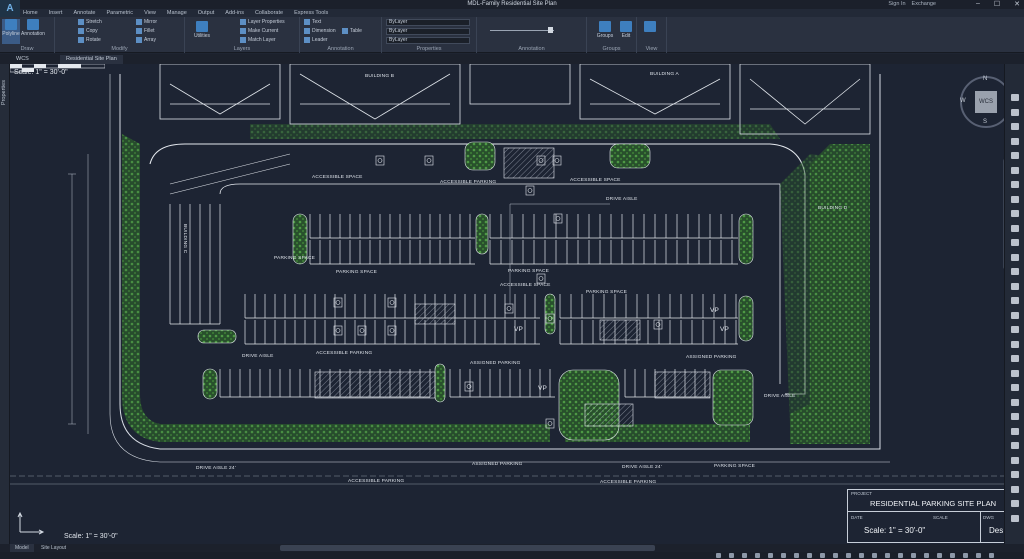 Image resolution: width=1024 pixels, height=559 pixels. Describe the element at coordinates (146, 22) in the screenshot. I see `mirror-button: Mirror` at that location.